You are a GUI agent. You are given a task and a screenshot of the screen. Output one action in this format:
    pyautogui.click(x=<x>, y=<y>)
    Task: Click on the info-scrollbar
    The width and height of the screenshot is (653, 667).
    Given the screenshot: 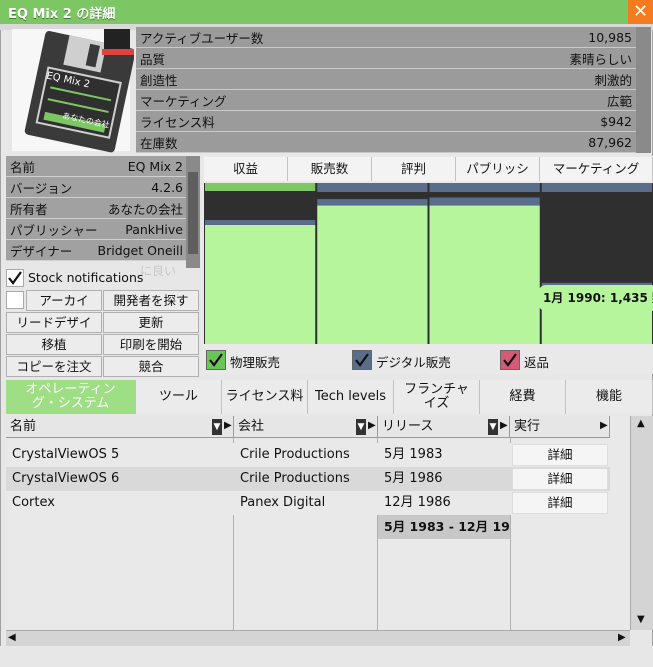 What is the action you would take?
    pyautogui.click(x=193, y=212)
    